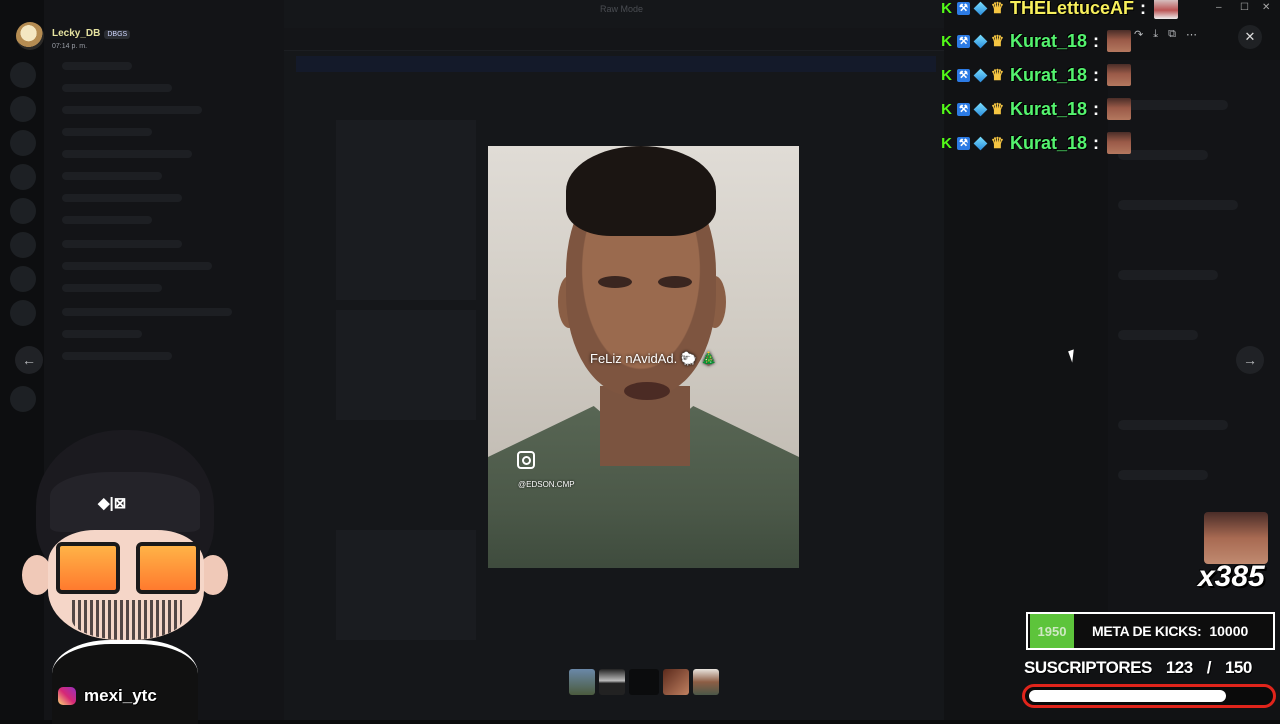  Describe the element at coordinates (1052, 631) in the screenshot. I see `kick-goal-current: 1950` at that location.